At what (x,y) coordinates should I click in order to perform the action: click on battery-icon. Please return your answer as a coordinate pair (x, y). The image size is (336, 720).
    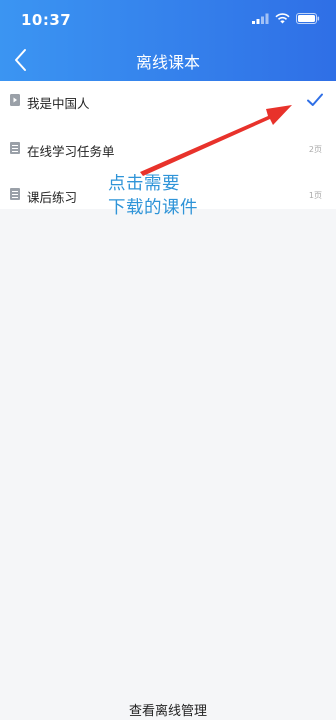
    Looking at the image, I should click on (308, 18).